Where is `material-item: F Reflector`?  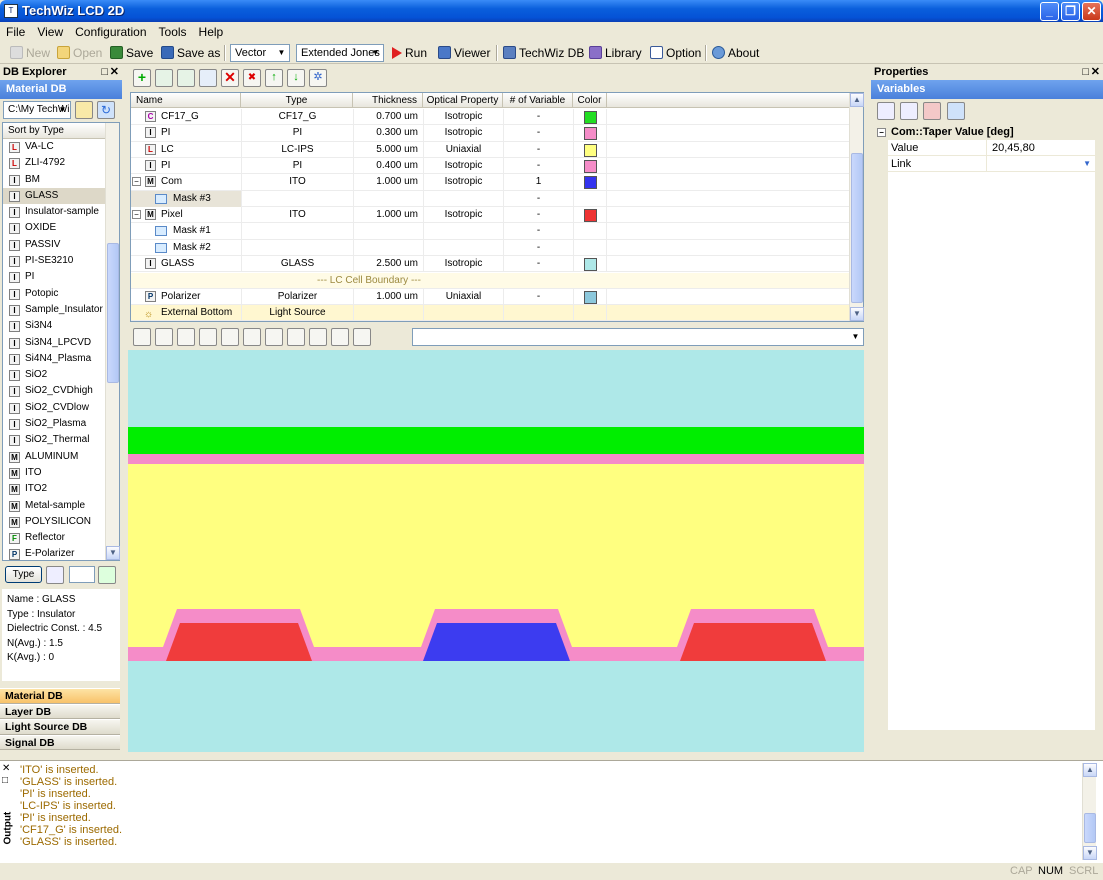
material-item: F Reflector is located at coordinates (61, 538).